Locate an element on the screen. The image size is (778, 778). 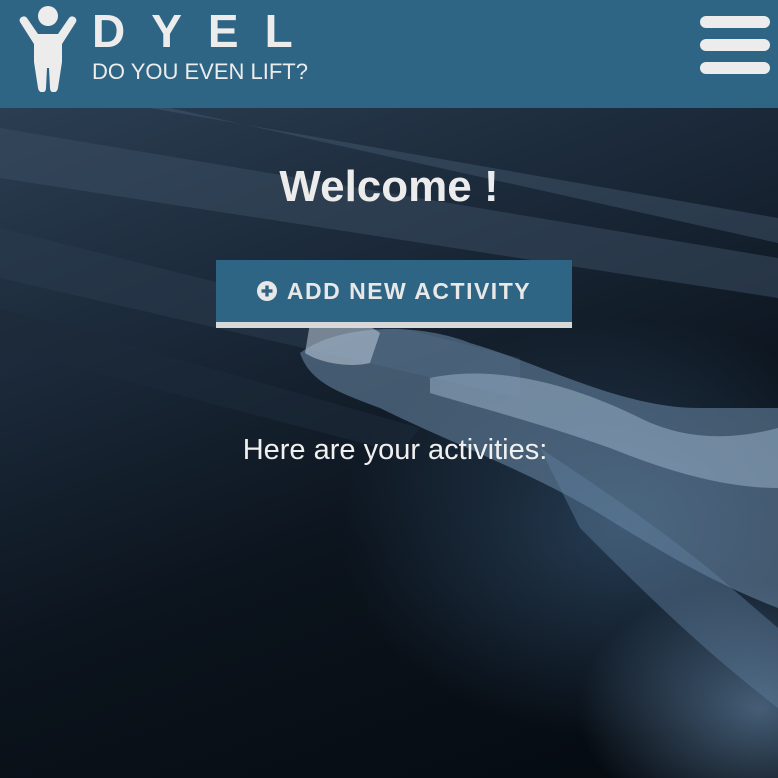
hamburger-menu-icon is located at coordinates (736, 46).